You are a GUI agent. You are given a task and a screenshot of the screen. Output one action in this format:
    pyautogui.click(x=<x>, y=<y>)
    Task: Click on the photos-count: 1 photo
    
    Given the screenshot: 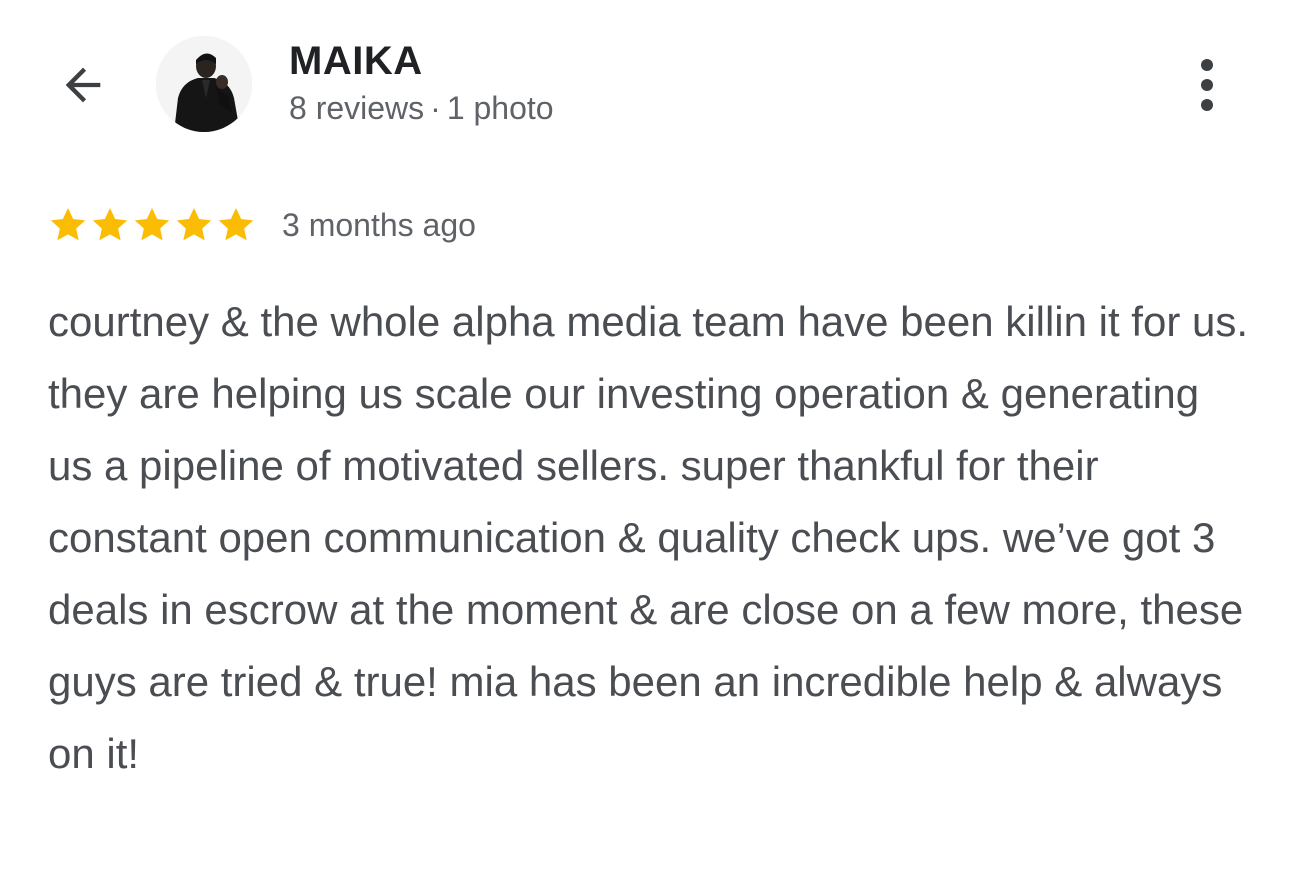 What is the action you would take?
    pyautogui.click(x=500, y=108)
    